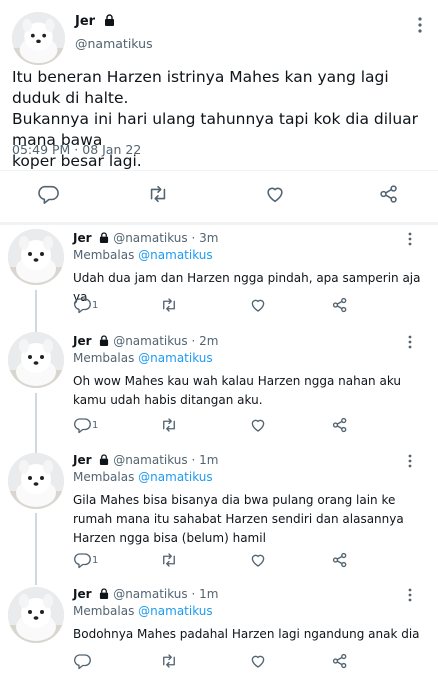 This screenshot has width=438, height=680. I want to click on reply-header: Jer @namatikus · 3m, so click(145, 238).